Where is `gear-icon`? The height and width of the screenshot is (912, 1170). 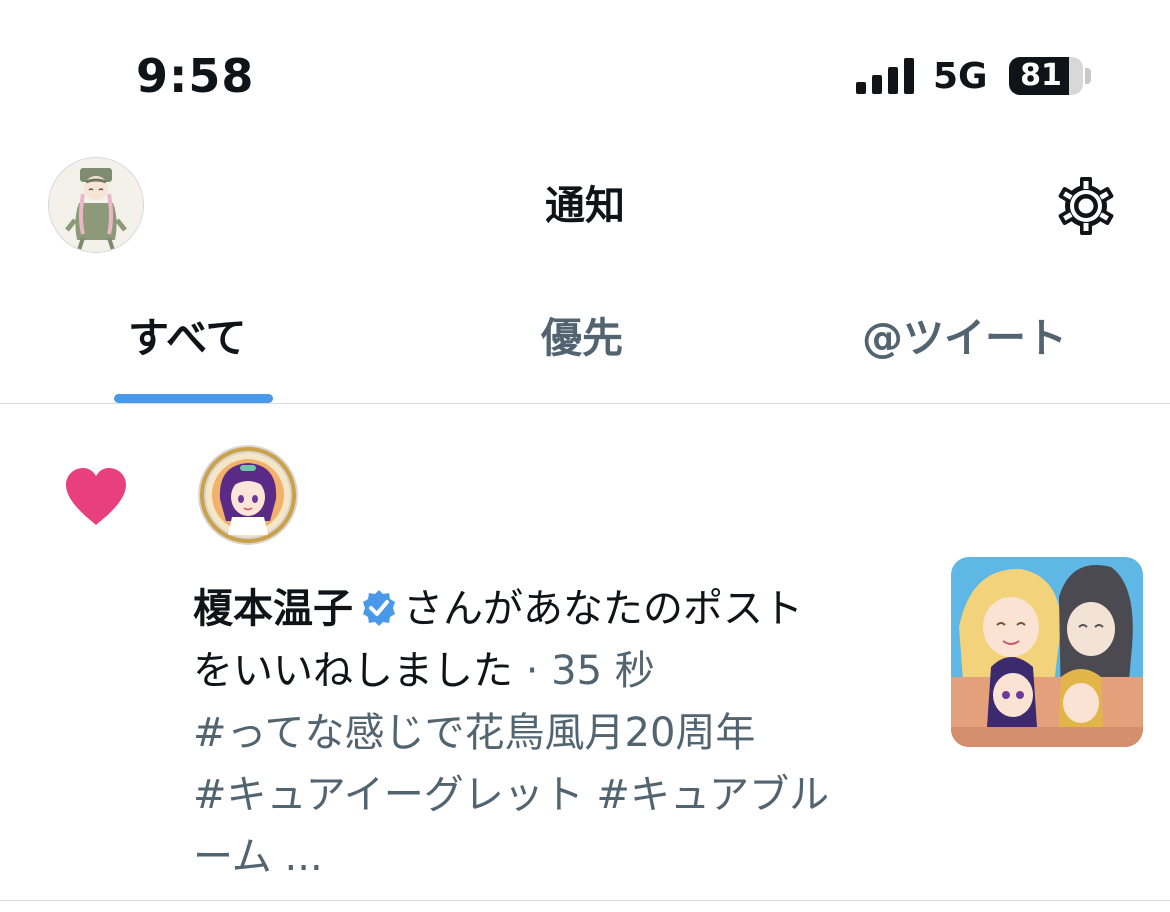
gear-icon is located at coordinates (1086, 206).